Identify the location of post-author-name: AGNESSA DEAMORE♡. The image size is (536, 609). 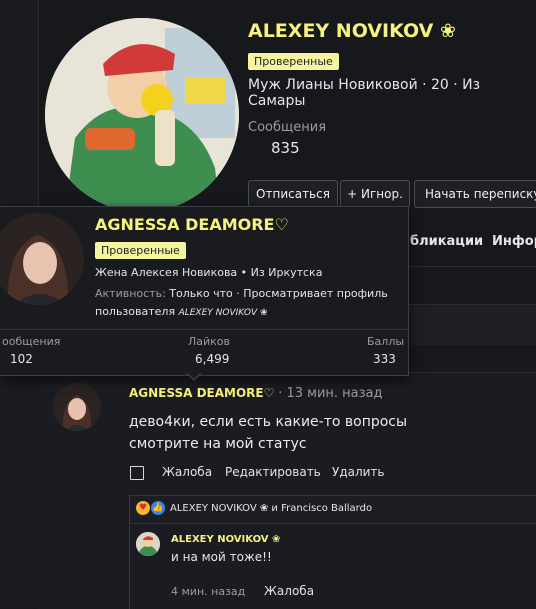
(201, 393).